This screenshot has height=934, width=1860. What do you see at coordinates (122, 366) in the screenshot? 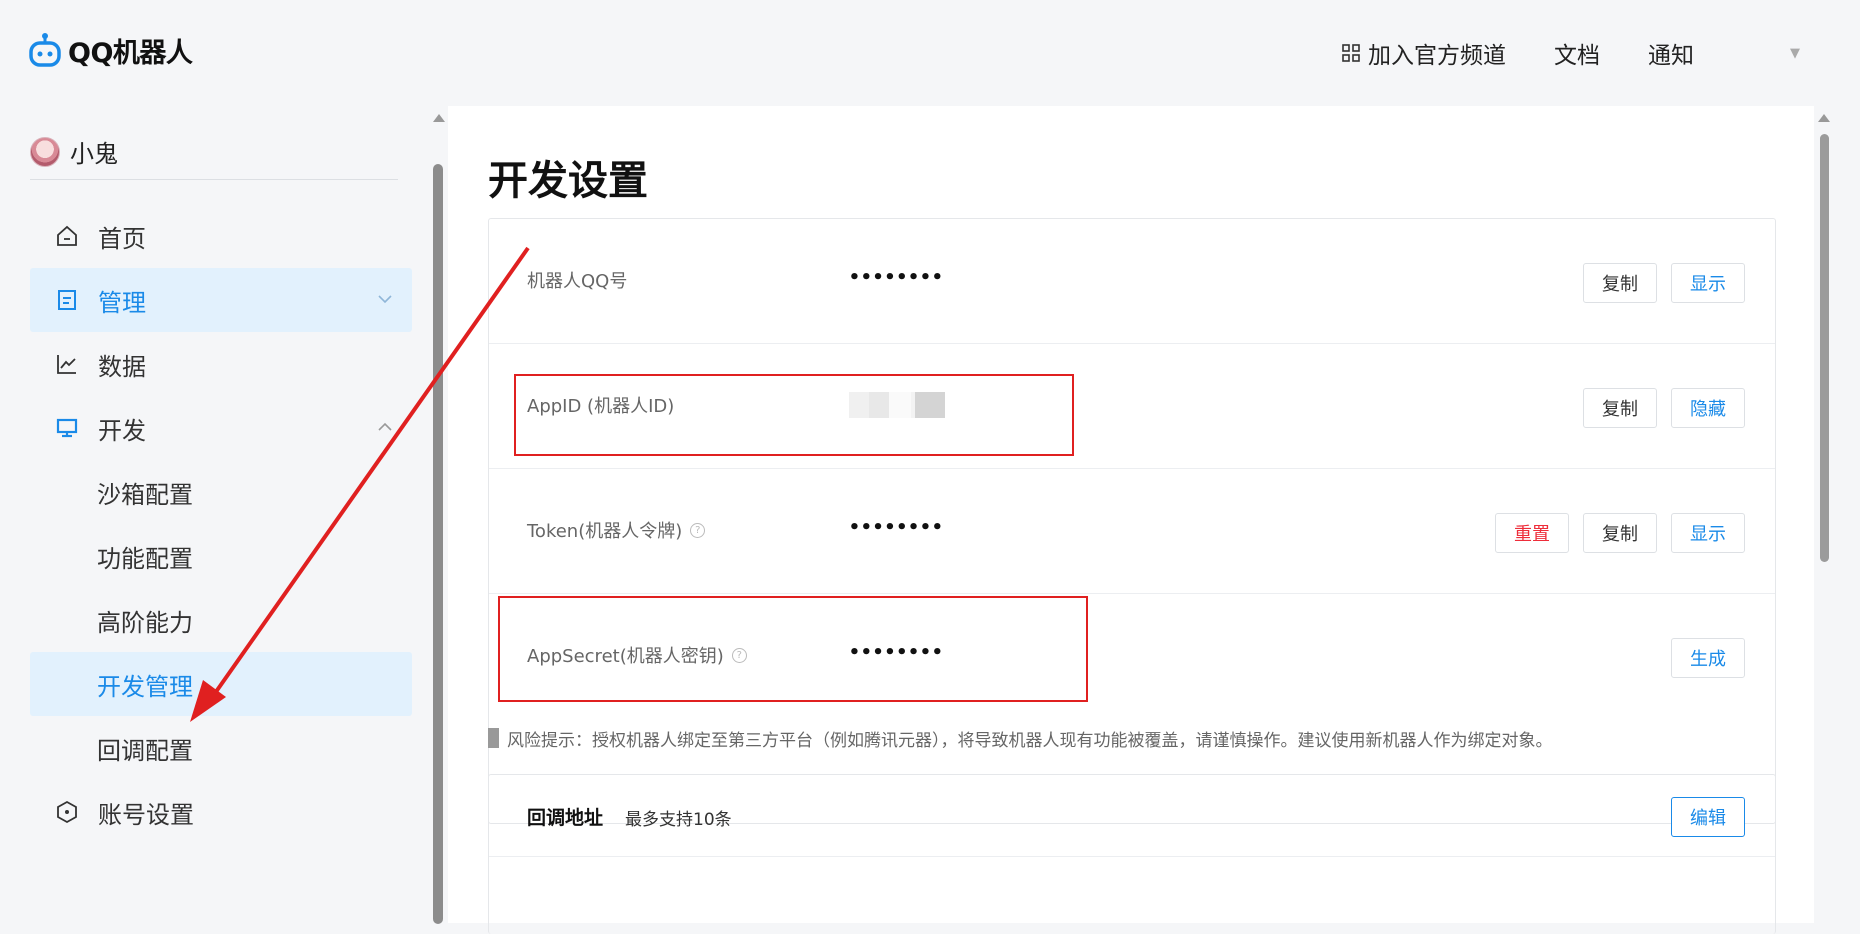
I see `sidebar-item-label: 数据` at bounding box center [122, 366].